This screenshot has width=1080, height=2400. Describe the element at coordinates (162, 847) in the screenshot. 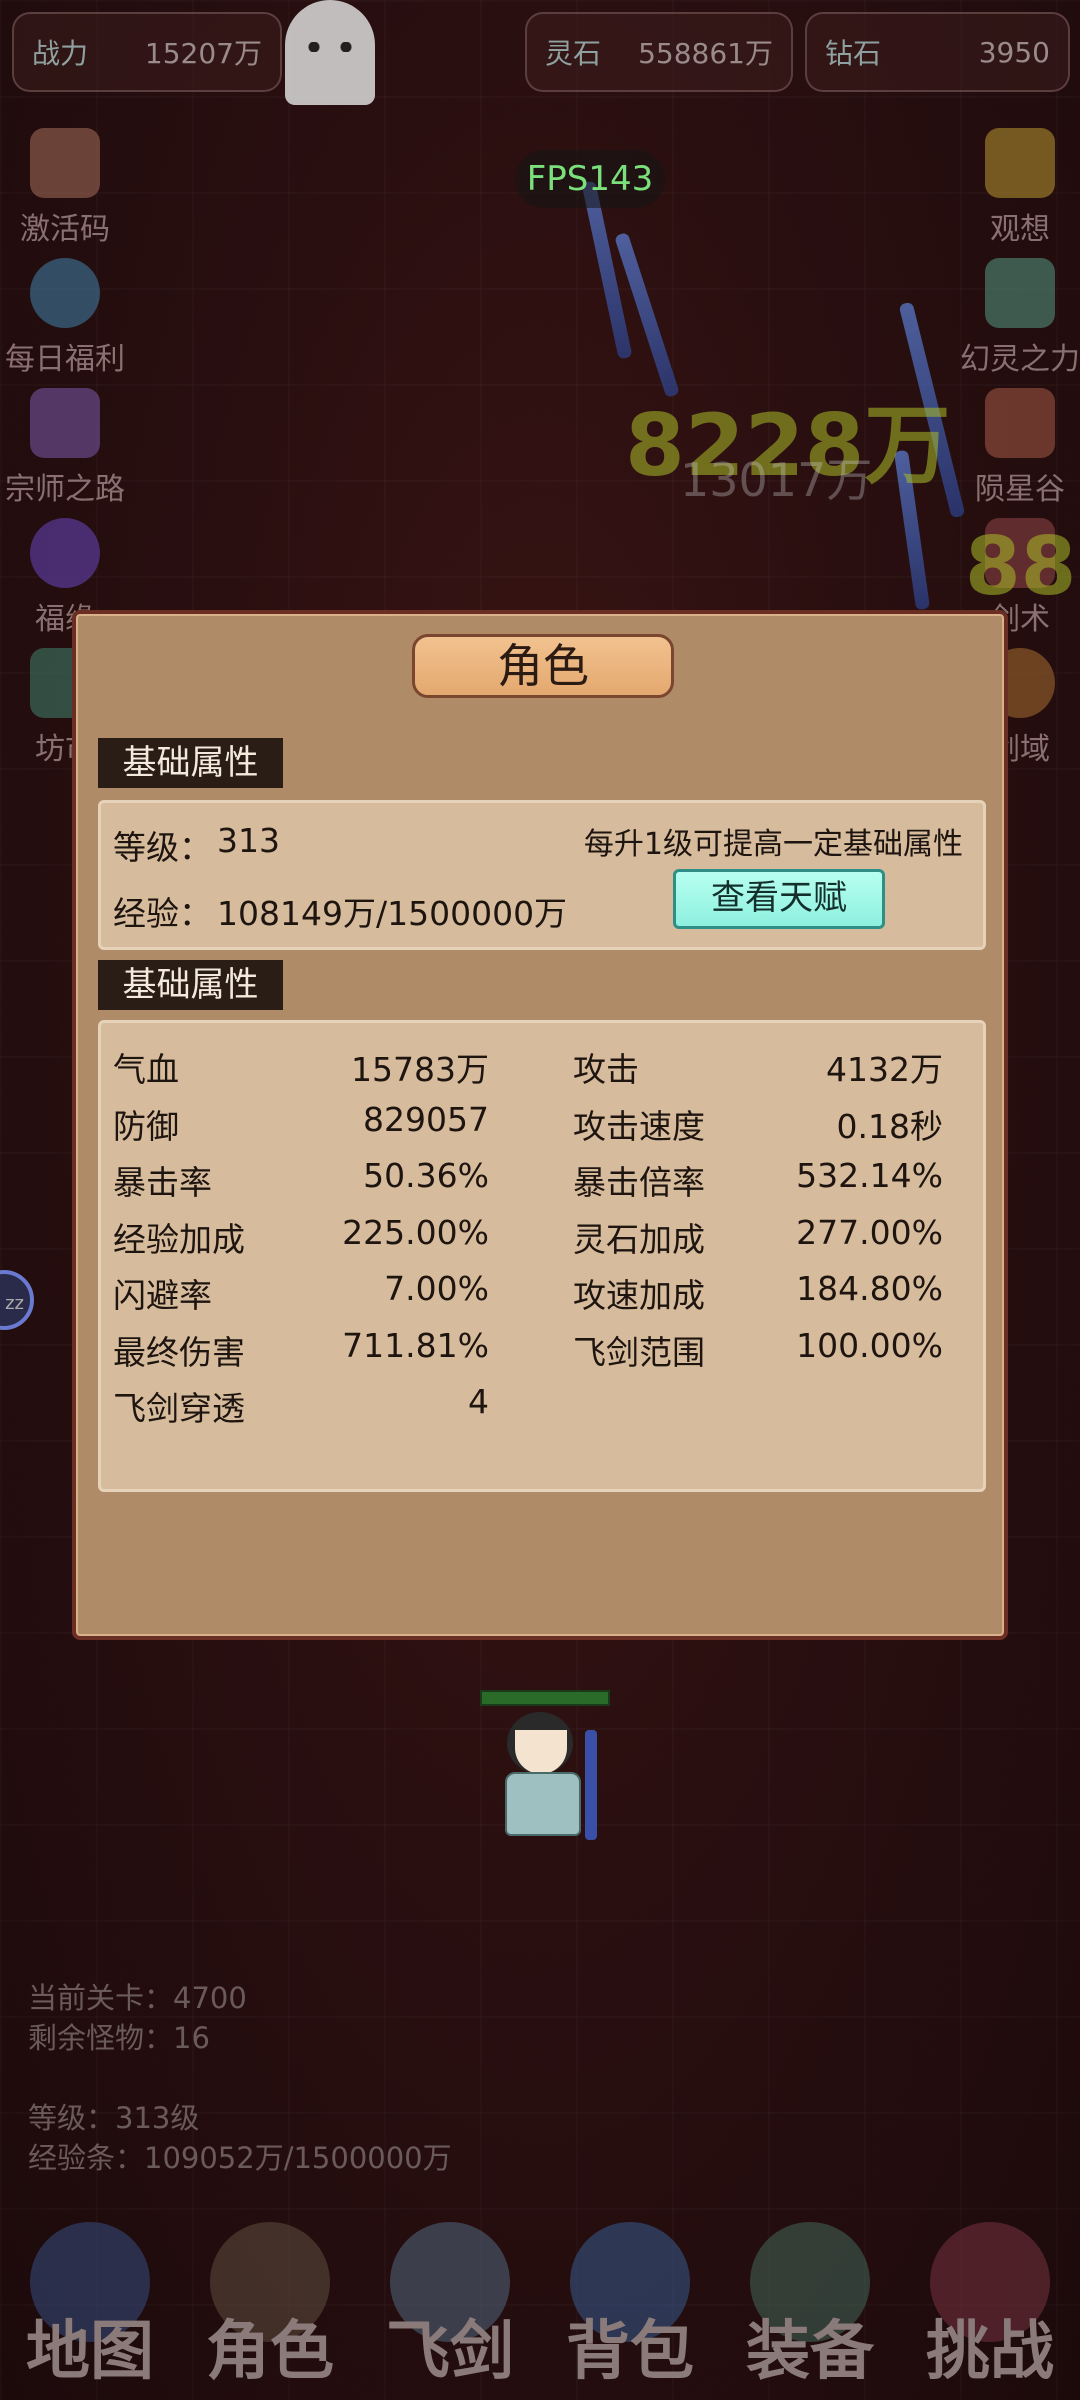

I see `level-label: 等级：` at that location.